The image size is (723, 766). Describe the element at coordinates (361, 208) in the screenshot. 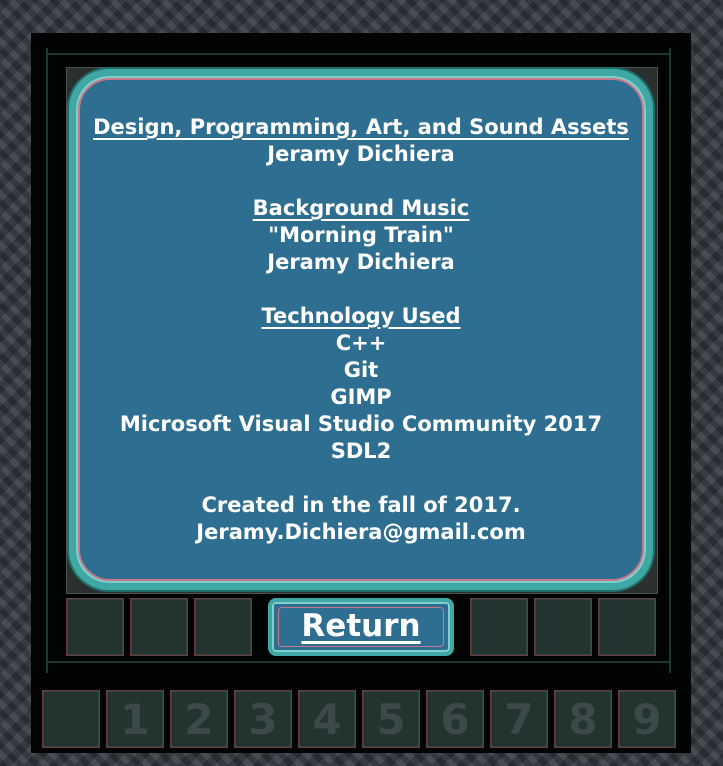

I see `music-heading: Background Music` at that location.